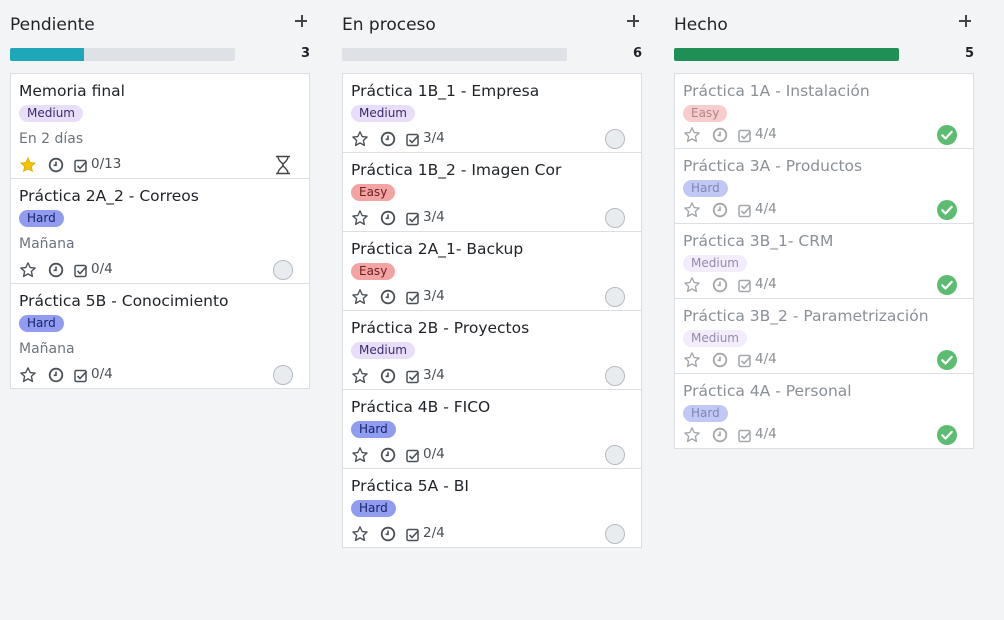 The image size is (1004, 620). What do you see at coordinates (305, 53) in the screenshot?
I see `column-card-count: 3` at bounding box center [305, 53].